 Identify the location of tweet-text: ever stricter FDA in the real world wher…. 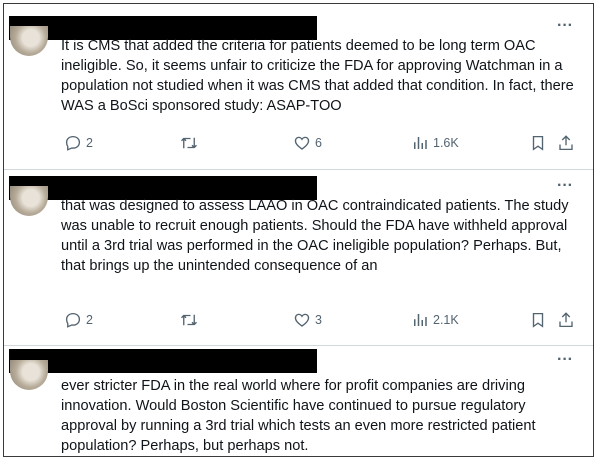
(298, 416).